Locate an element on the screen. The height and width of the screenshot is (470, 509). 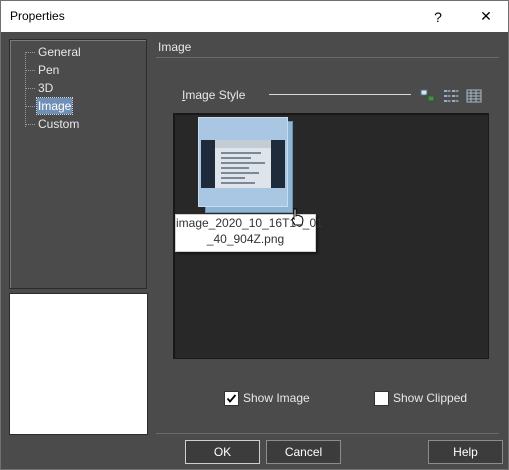
ok-button: OK is located at coordinates (222, 452).